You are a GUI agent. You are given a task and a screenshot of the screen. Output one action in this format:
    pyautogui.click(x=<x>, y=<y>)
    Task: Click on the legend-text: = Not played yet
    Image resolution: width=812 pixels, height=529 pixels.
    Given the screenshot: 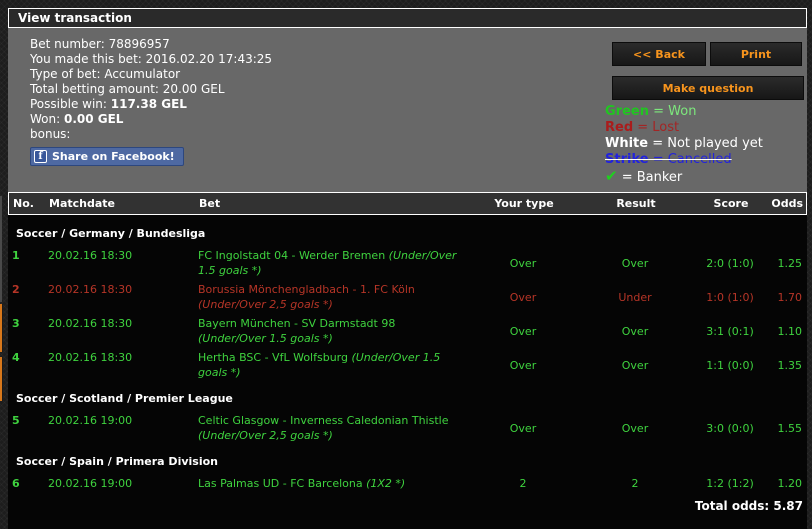 What is the action you would take?
    pyautogui.click(x=705, y=143)
    